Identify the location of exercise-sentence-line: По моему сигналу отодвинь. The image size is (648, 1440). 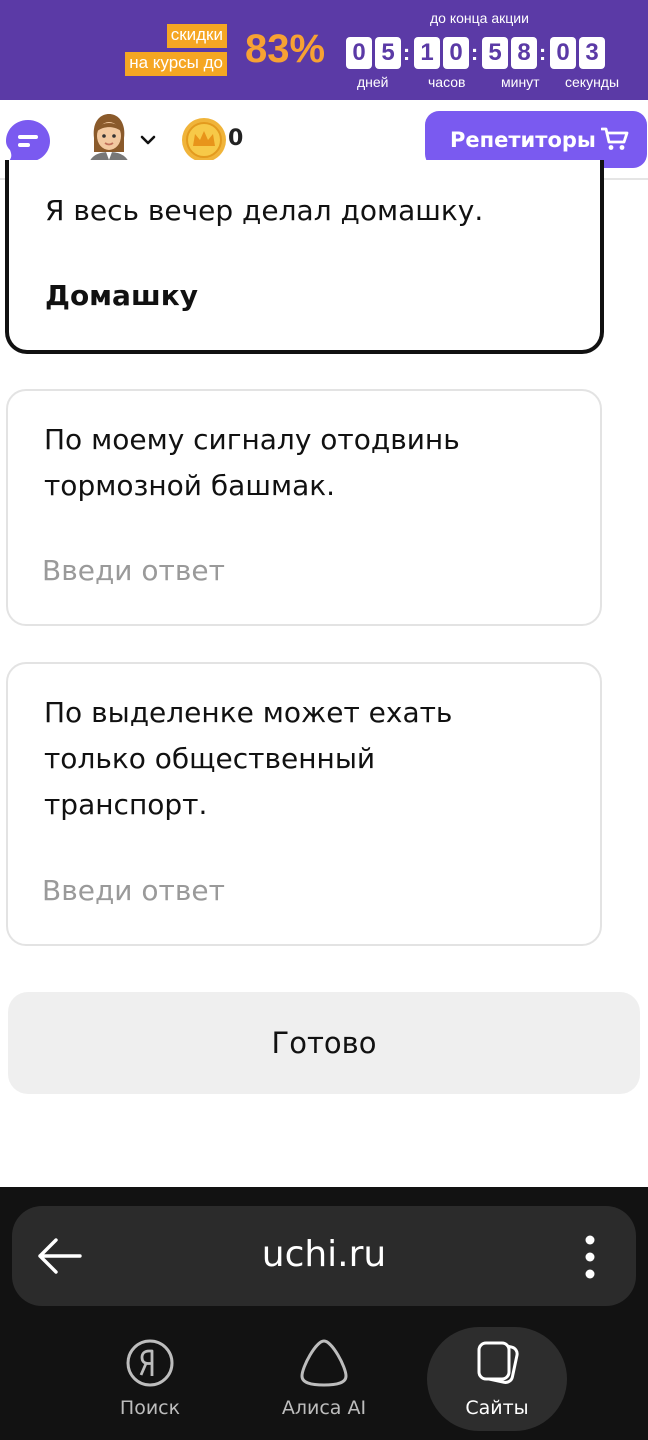
(252, 439).